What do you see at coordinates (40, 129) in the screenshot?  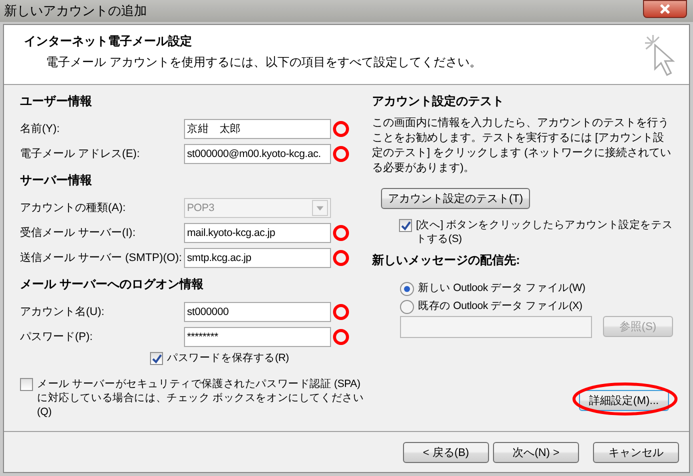 I see `field-label: 名前(Y):` at bounding box center [40, 129].